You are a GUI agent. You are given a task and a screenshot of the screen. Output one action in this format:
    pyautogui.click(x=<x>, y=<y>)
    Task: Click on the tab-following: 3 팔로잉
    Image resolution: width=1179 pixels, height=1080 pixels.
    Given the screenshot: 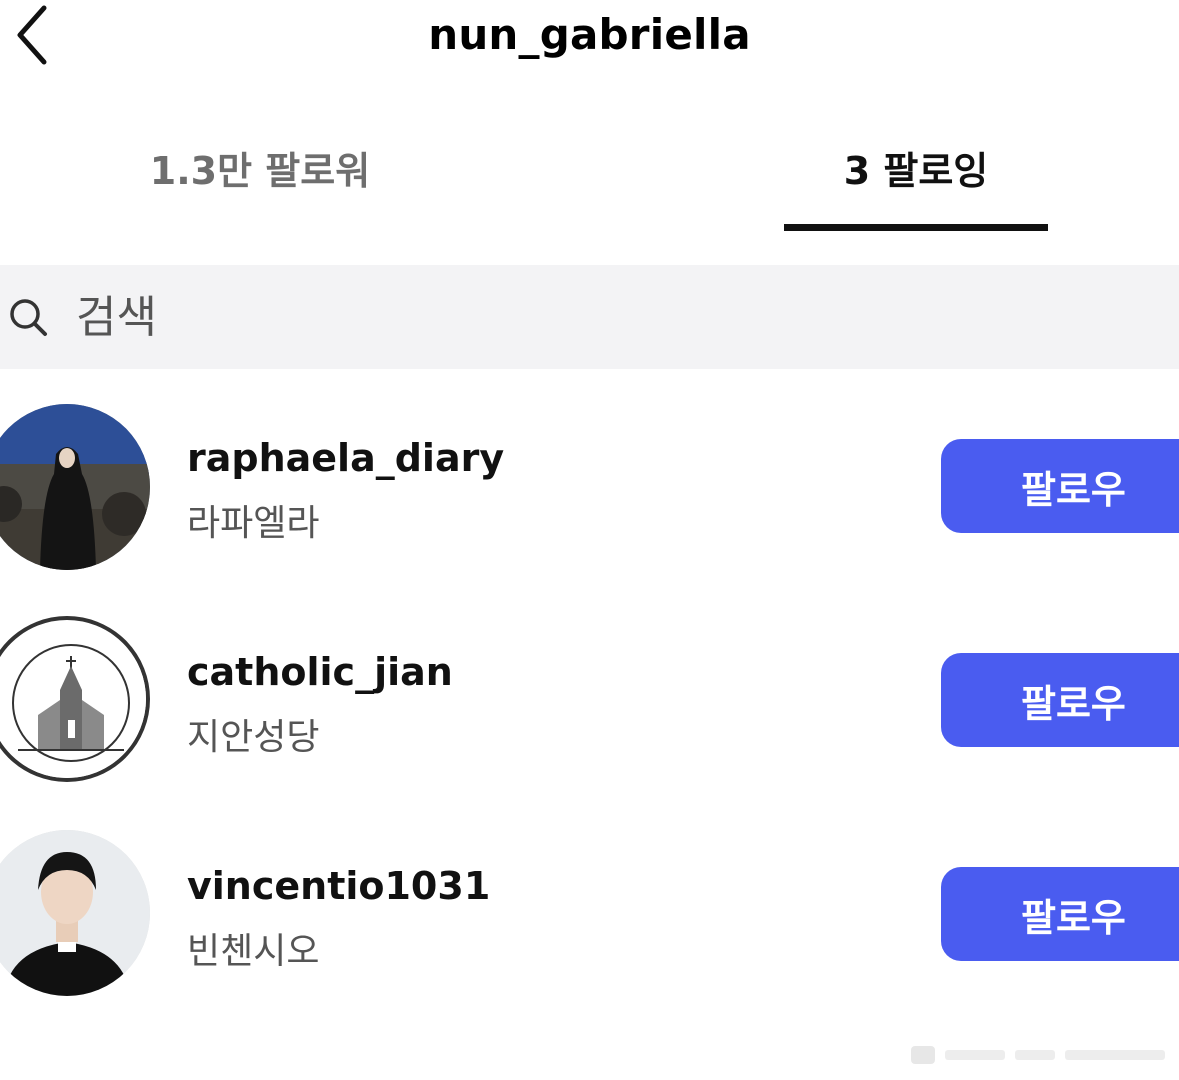 What is the action you would take?
    pyautogui.click(x=916, y=185)
    